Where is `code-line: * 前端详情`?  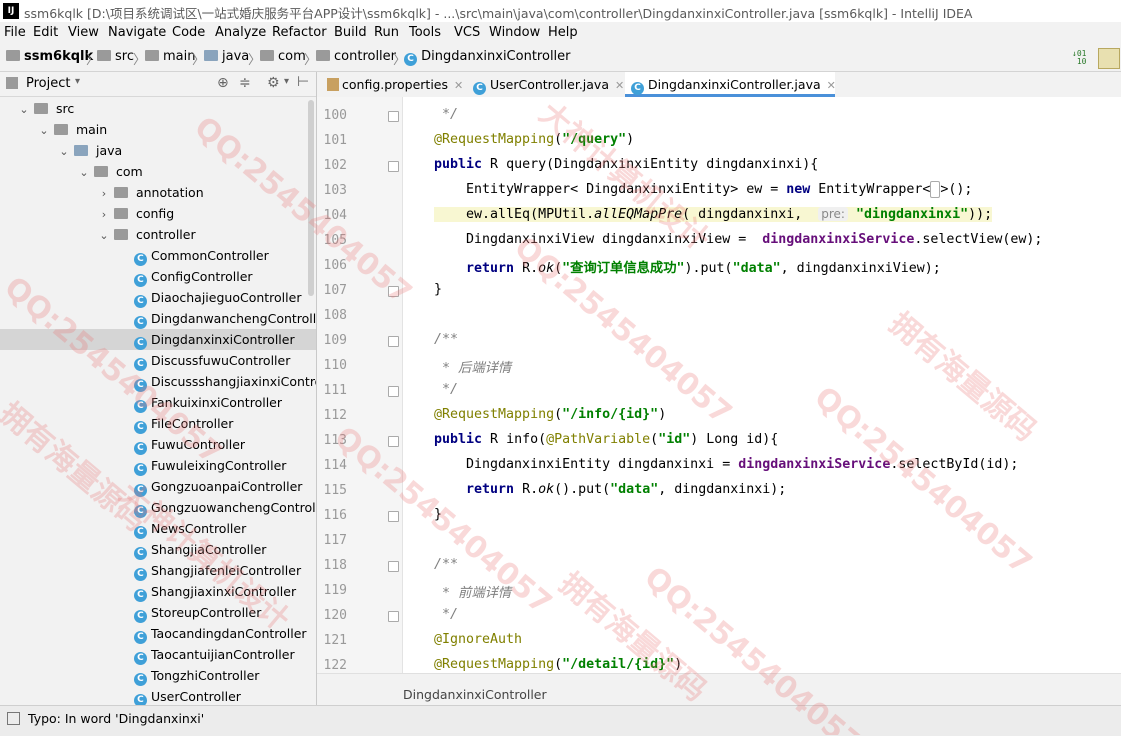
code-line: * 前端详情 is located at coordinates (472, 591).